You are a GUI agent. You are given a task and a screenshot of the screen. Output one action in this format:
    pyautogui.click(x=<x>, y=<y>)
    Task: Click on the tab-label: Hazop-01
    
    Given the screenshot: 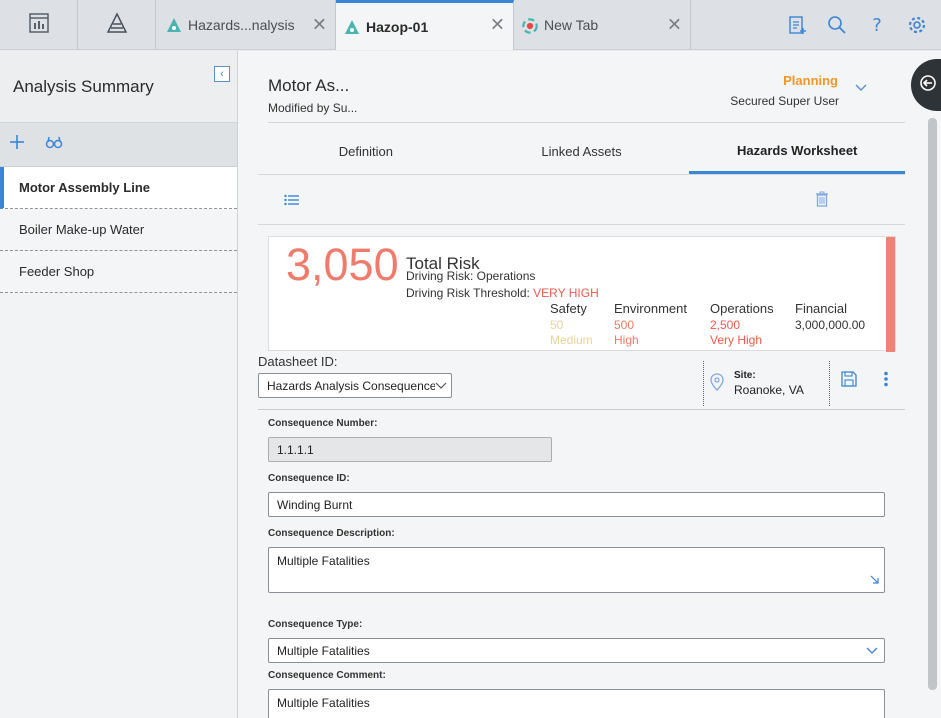 What is the action you would take?
    pyautogui.click(x=397, y=26)
    